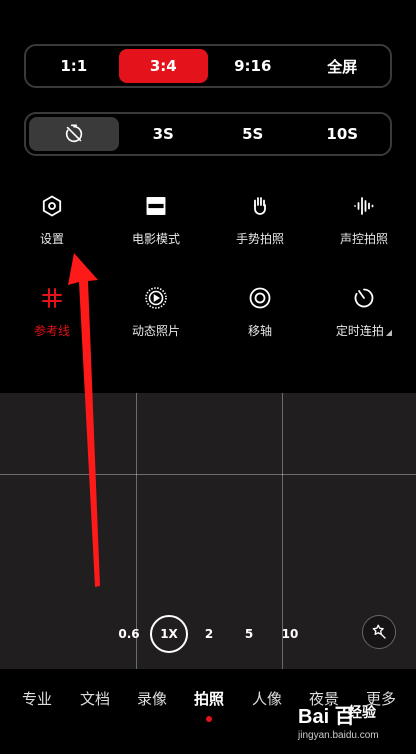 The image size is (416, 754). I want to click on timer-off-icon, so click(73, 133).